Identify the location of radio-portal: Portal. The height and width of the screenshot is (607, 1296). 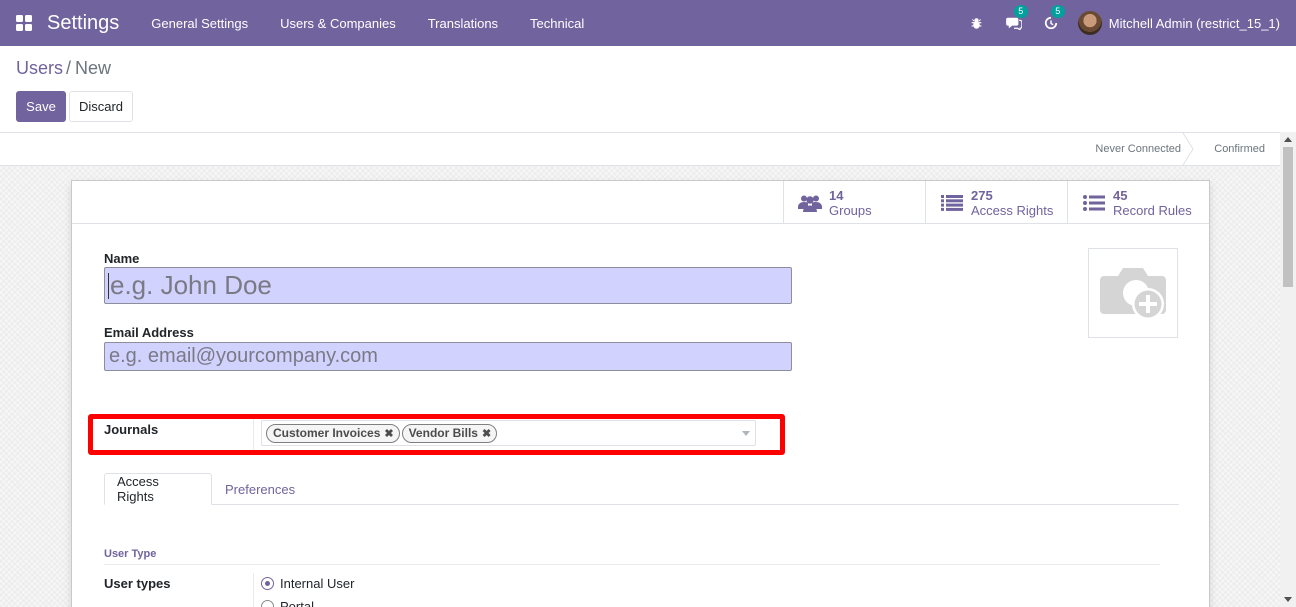
(287, 603).